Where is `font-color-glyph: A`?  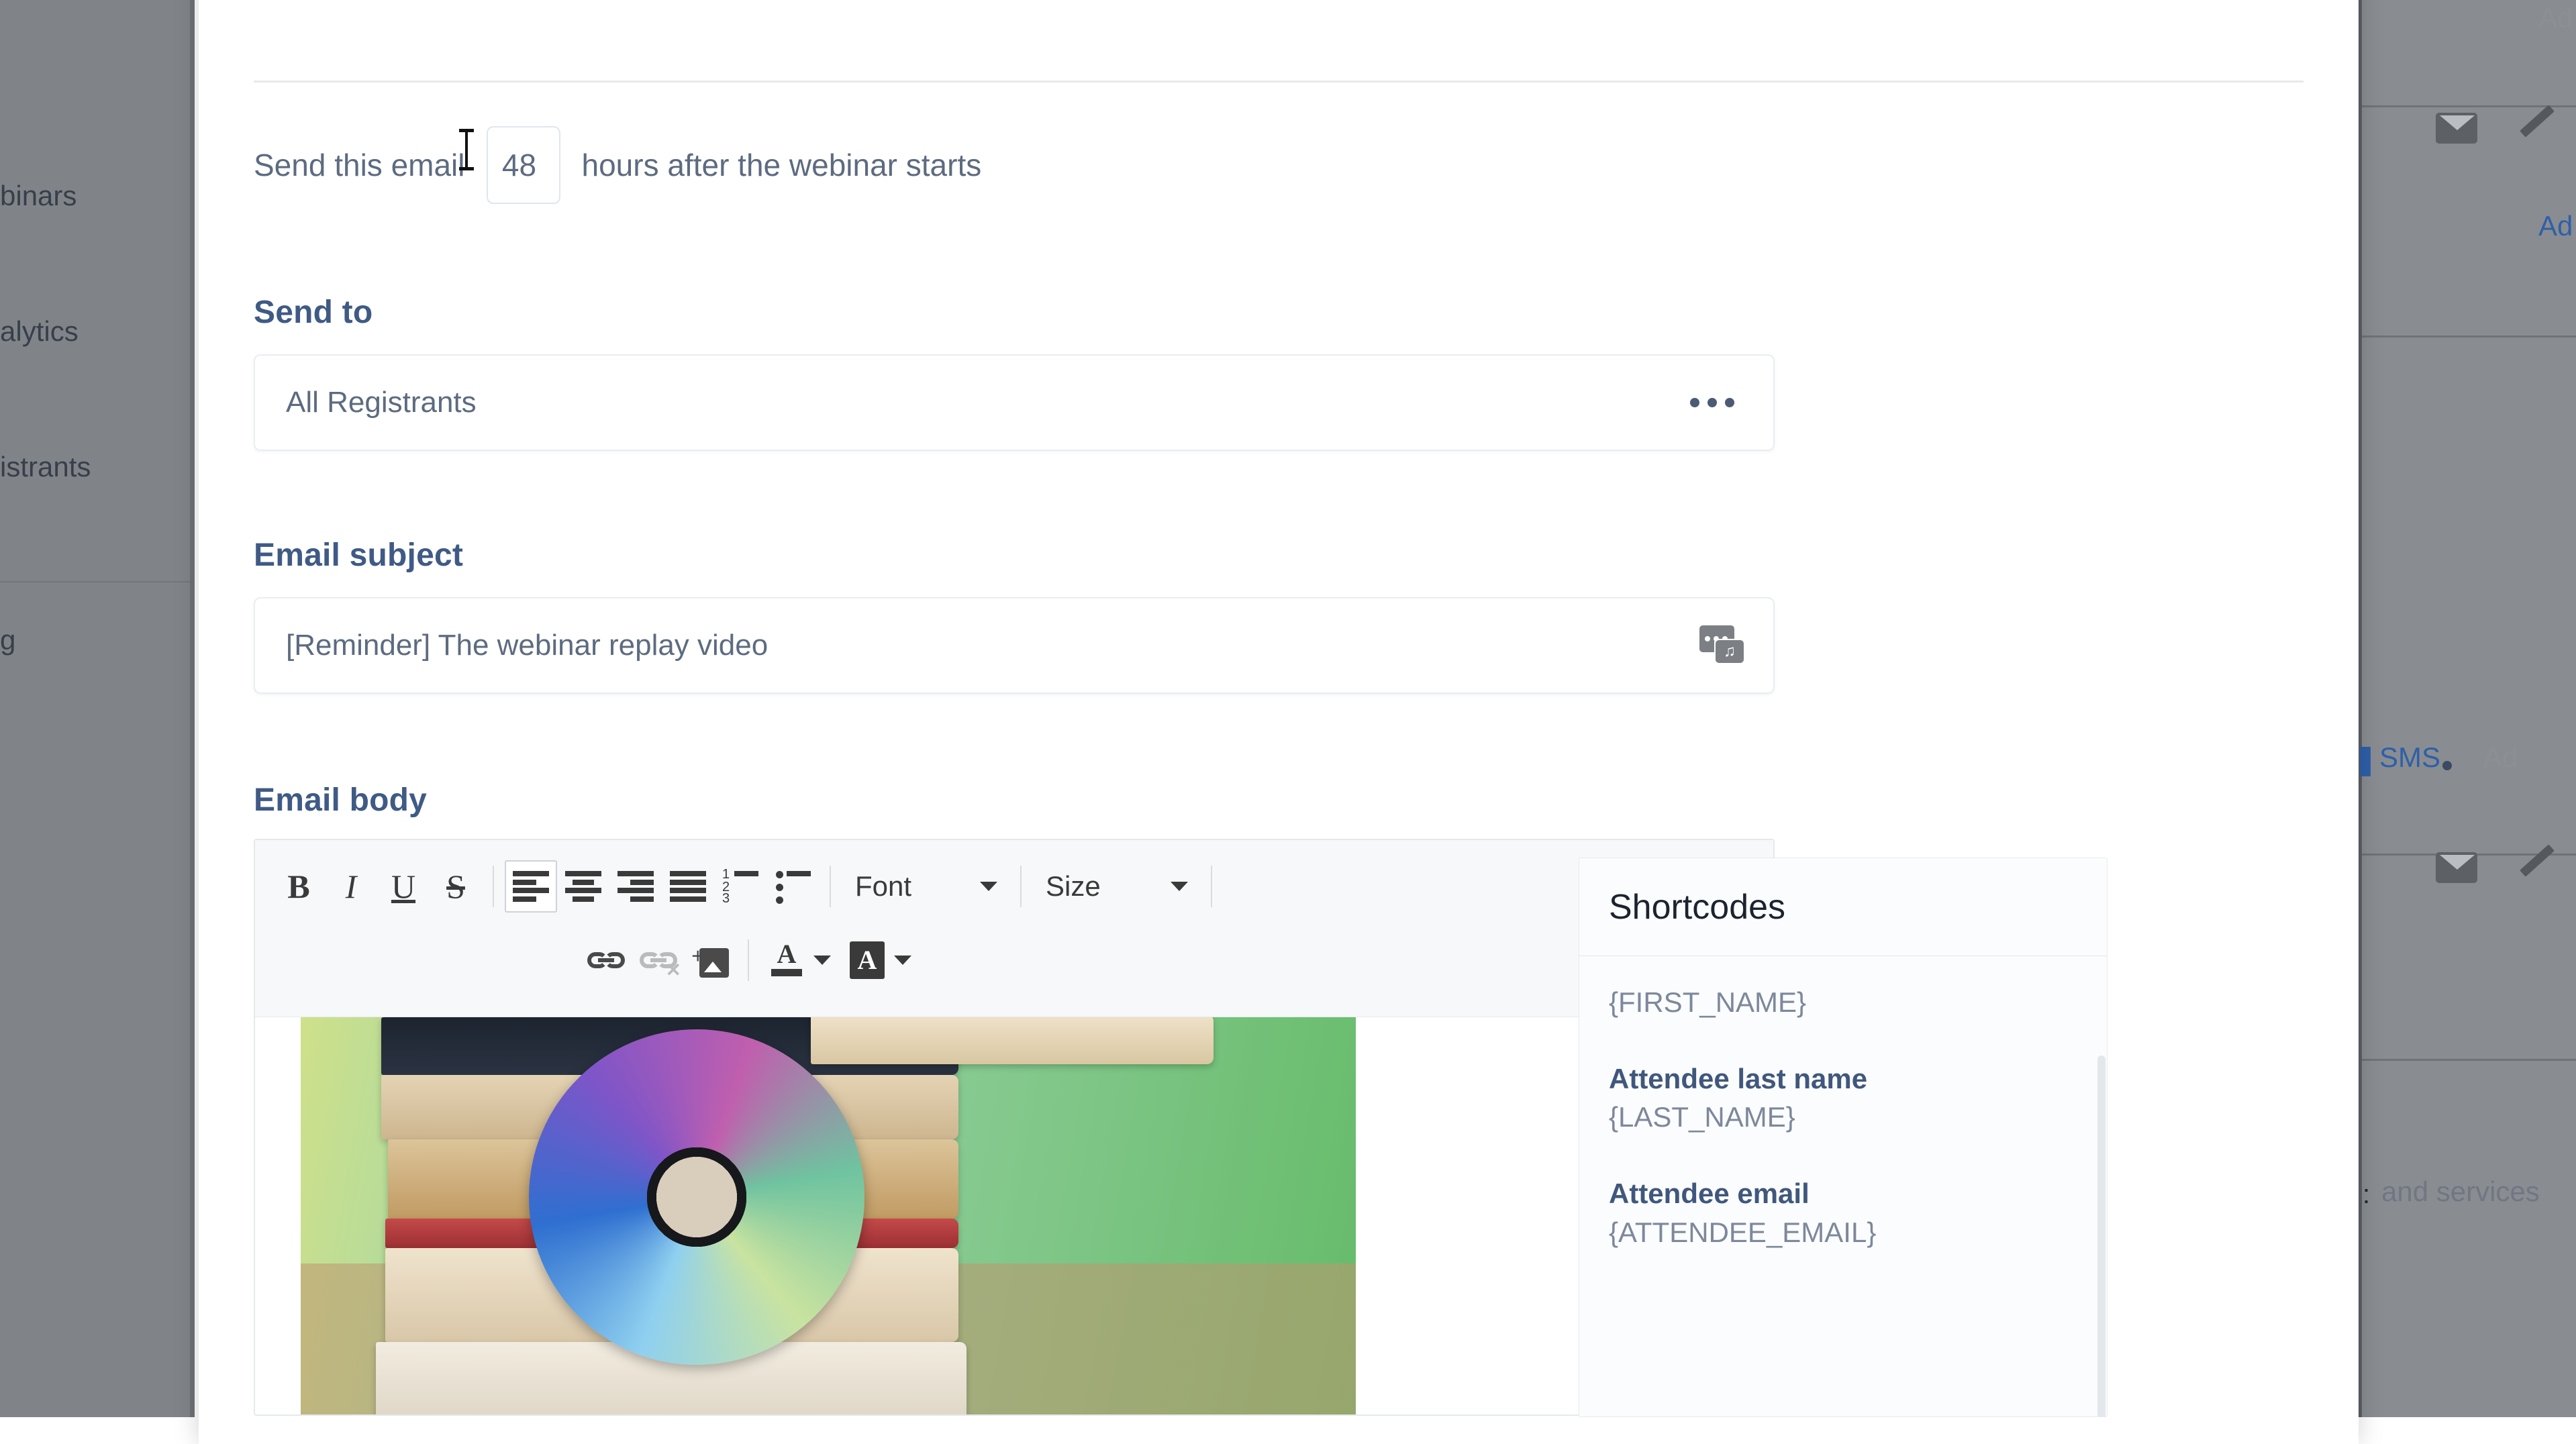 font-color-glyph: A is located at coordinates (787, 954).